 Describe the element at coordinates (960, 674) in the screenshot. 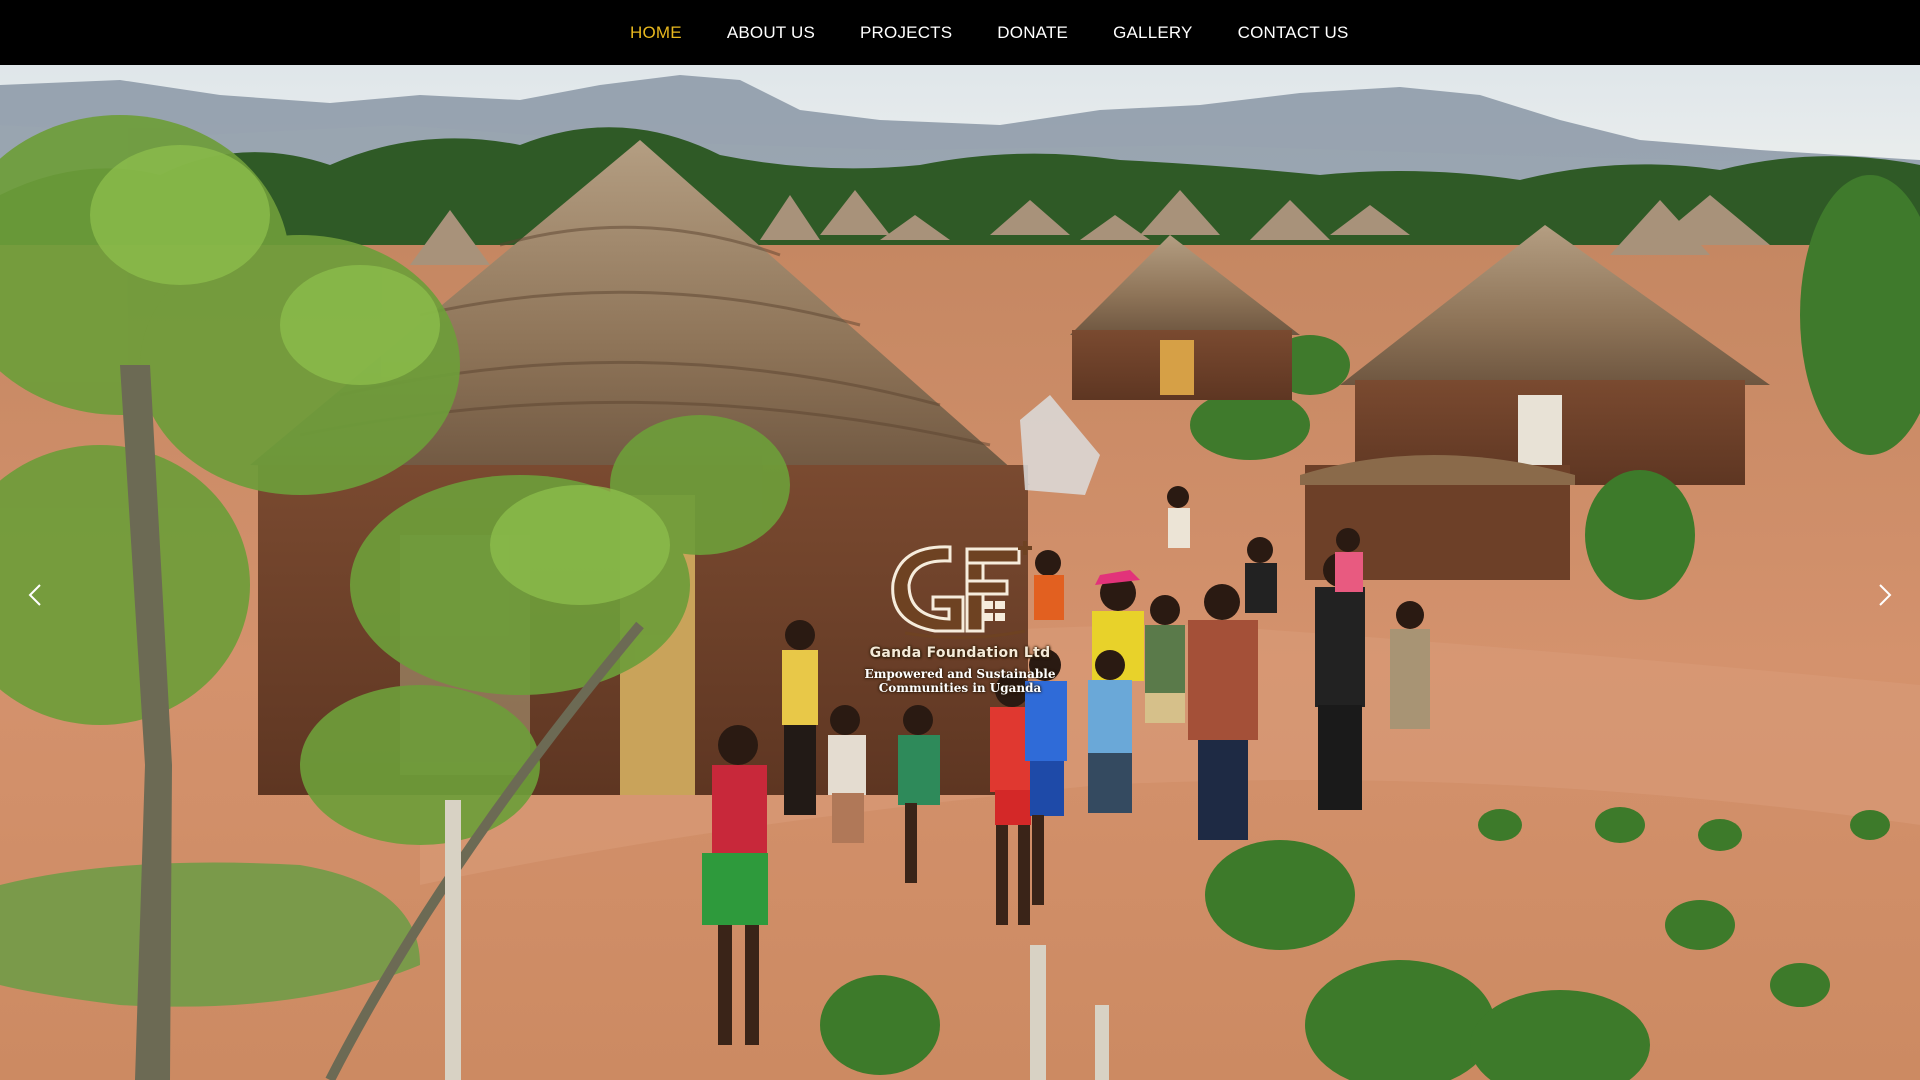

I see `logo-tagline-line1: Empowered and Sustainable` at that location.